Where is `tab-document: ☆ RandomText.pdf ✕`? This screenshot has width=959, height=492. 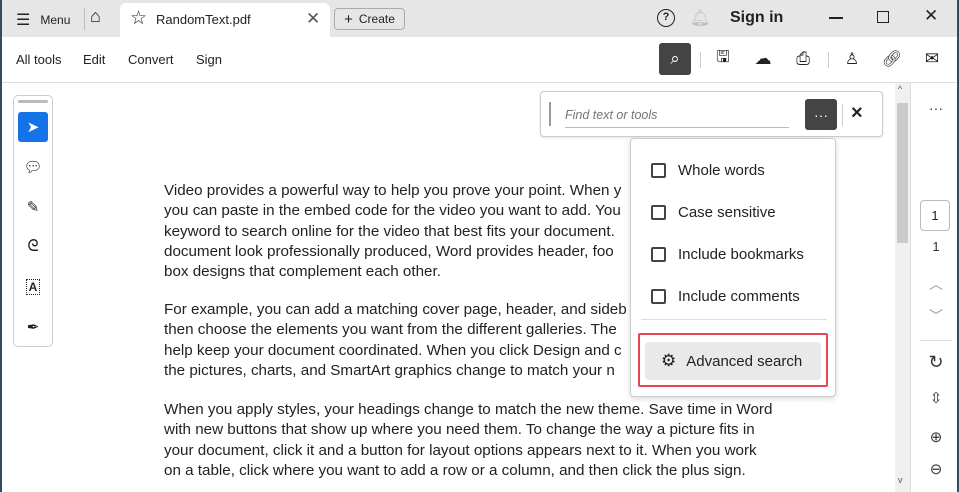
tab-document: ☆ RandomText.pdf ✕ is located at coordinates (225, 20).